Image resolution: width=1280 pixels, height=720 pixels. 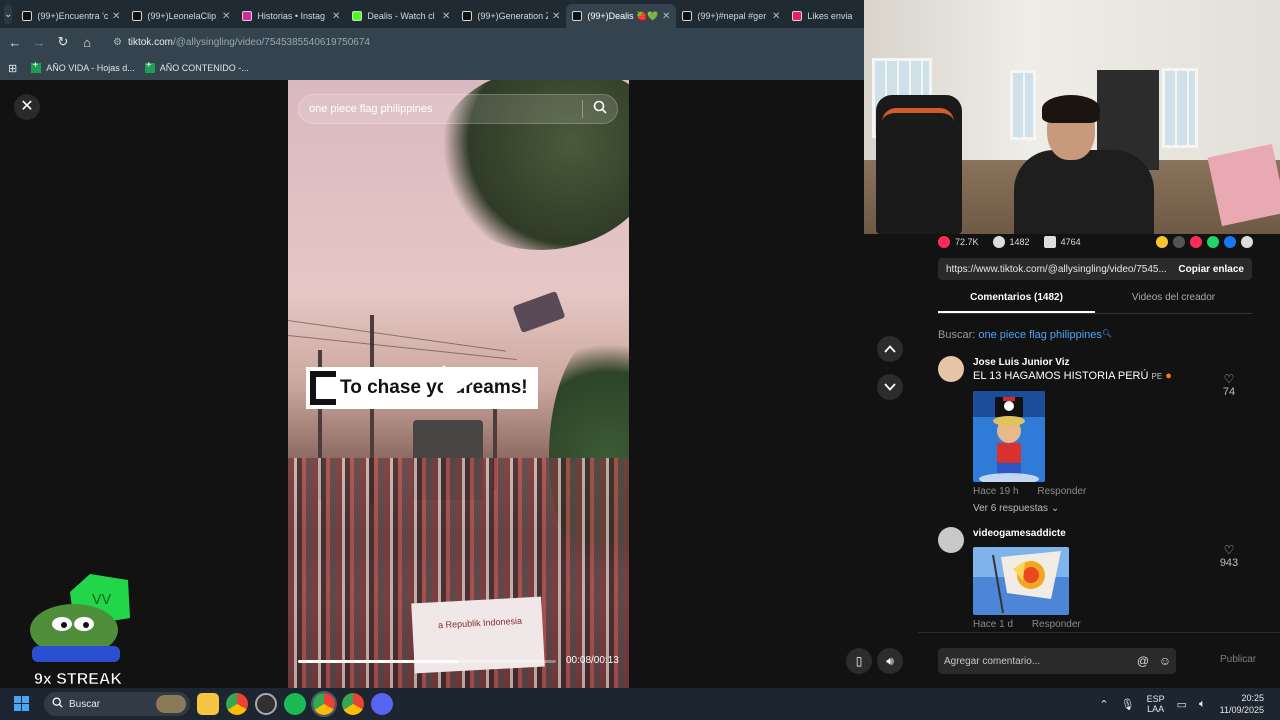 I want to click on emoji-icon: ☺, so click(x=1165, y=661).